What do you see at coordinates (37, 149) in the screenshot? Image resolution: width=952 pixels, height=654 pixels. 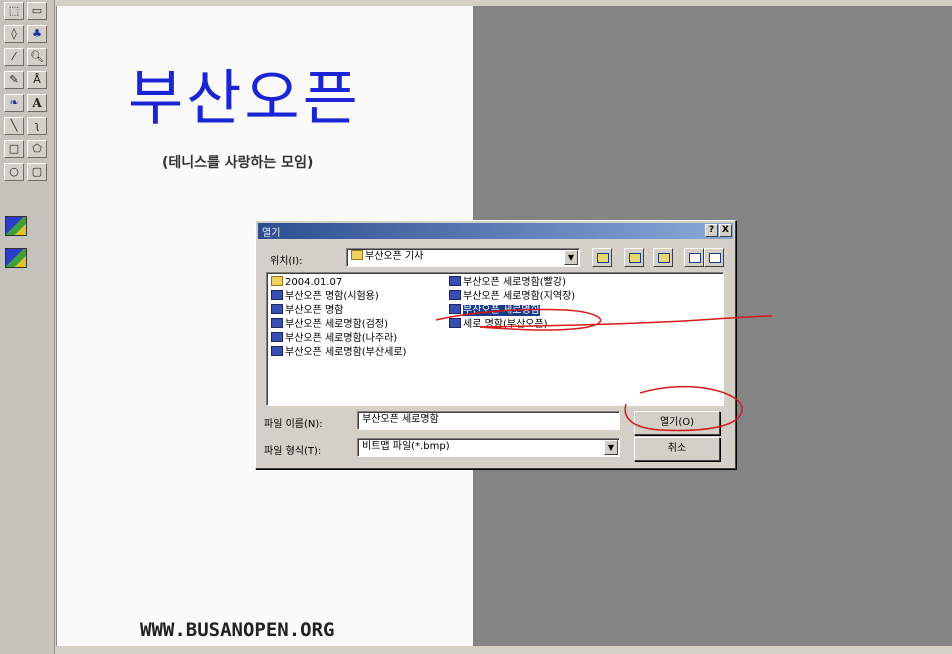 I see `polygon-icon: ⬠` at bounding box center [37, 149].